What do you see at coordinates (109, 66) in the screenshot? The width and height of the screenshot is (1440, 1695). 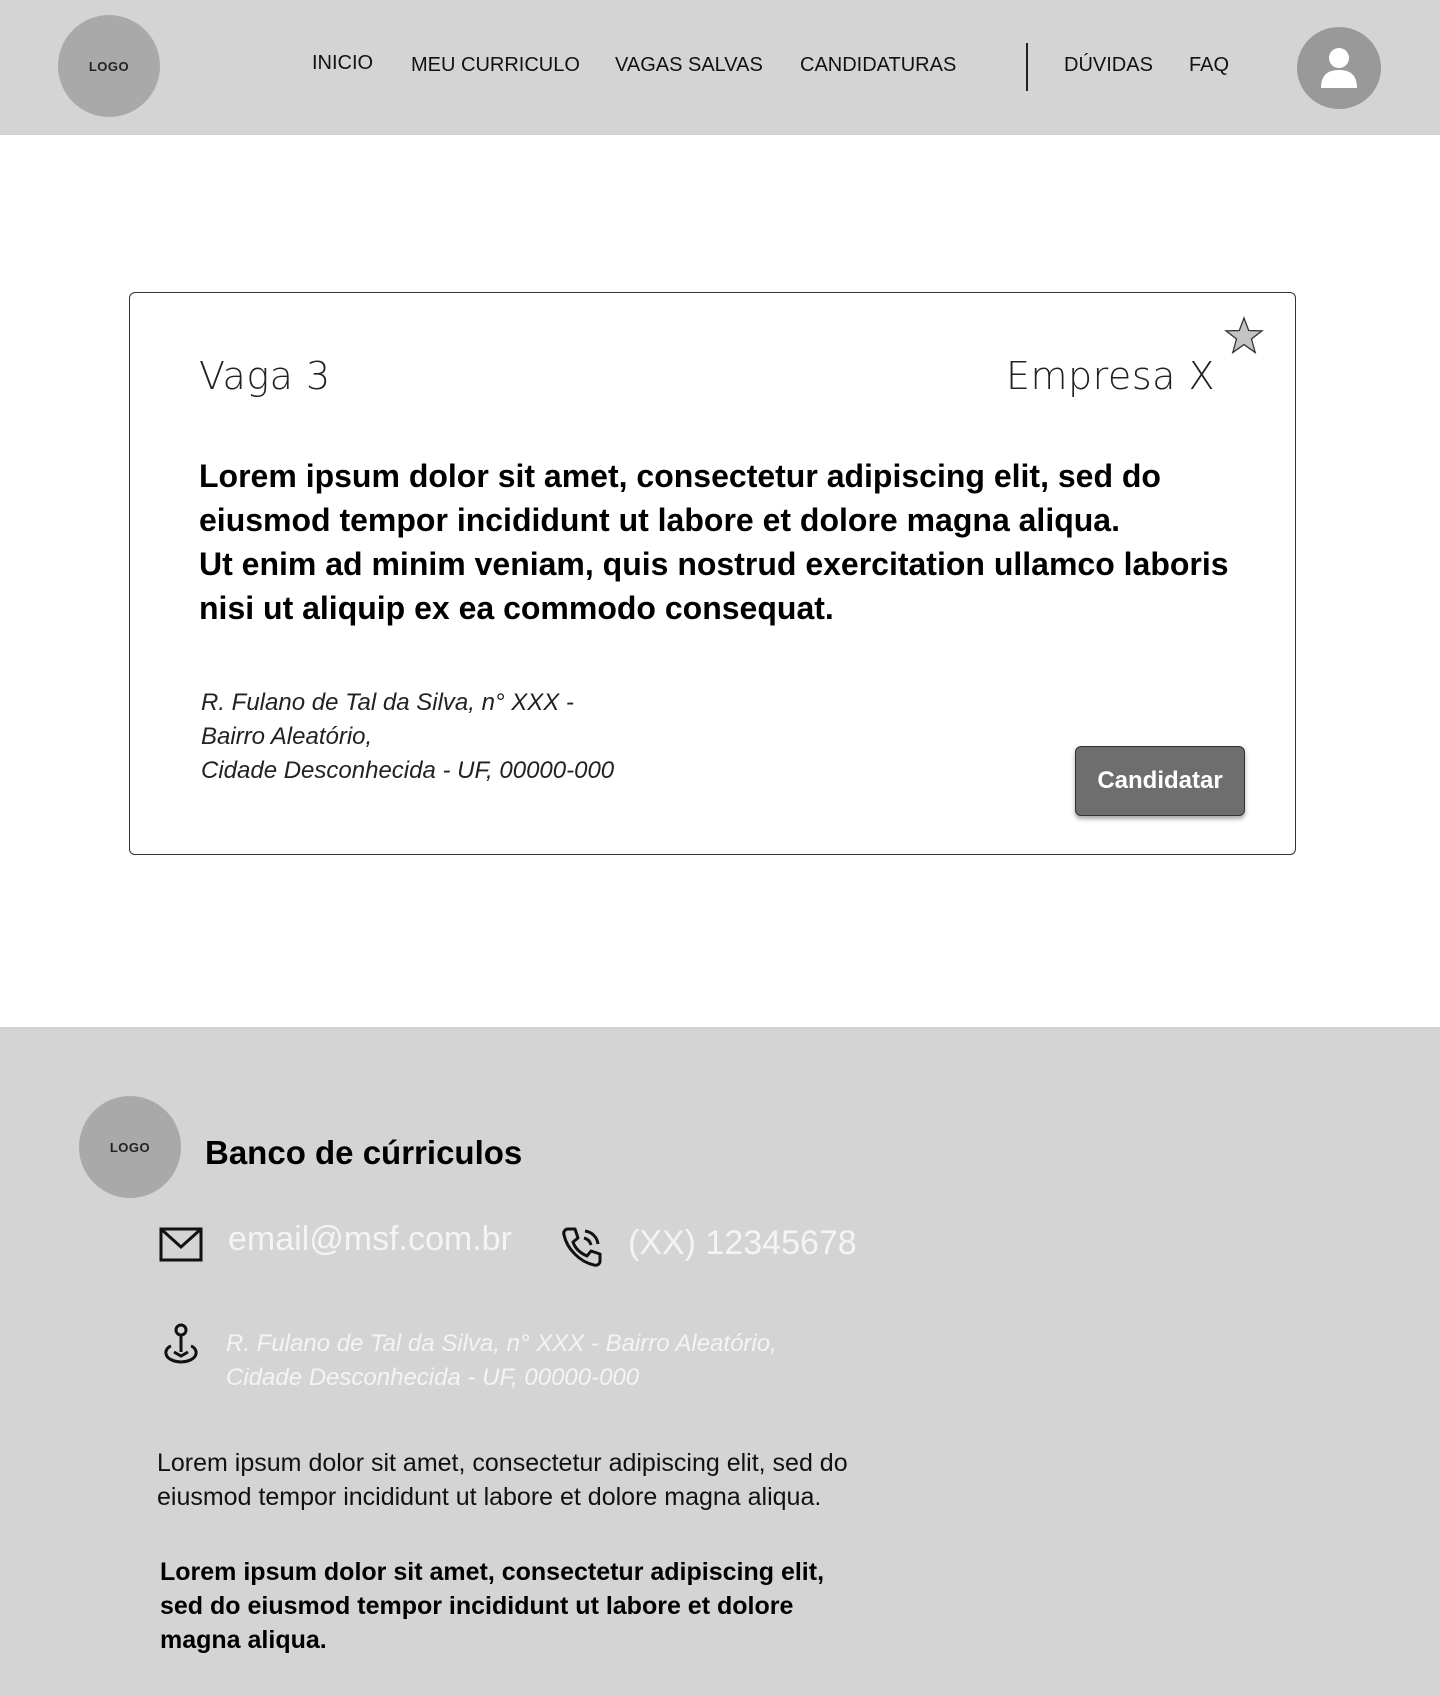 I see `header-logo: LOGO` at bounding box center [109, 66].